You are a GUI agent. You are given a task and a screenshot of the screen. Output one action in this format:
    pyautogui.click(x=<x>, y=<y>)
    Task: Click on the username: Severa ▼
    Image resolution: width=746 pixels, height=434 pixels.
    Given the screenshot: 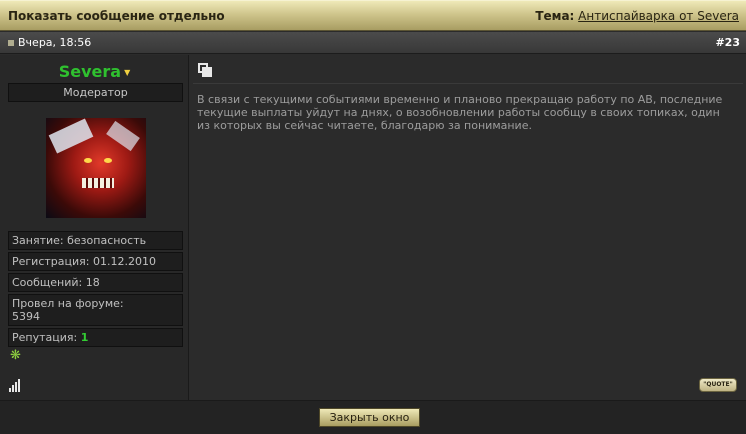 What is the action you would take?
    pyautogui.click(x=94, y=71)
    